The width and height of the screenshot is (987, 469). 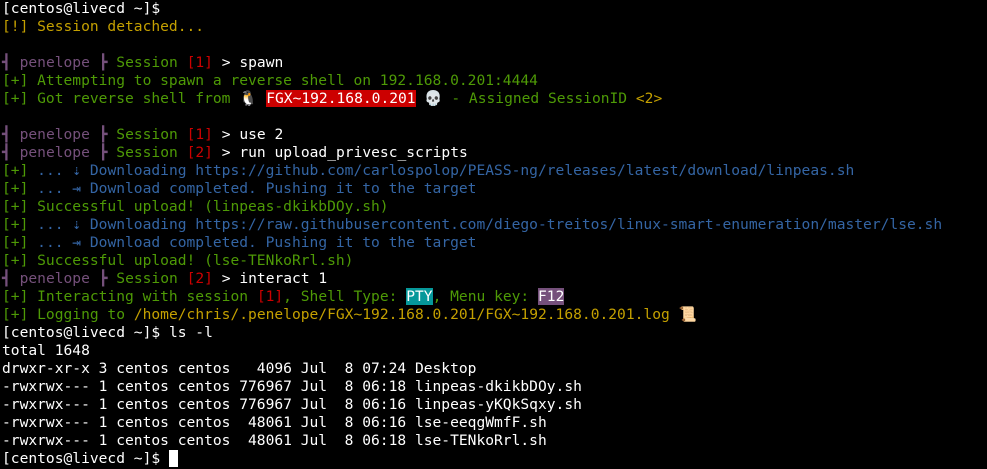 What do you see at coordinates (248, 98) in the screenshot?
I see `linux-penguin-icon: 🐧` at bounding box center [248, 98].